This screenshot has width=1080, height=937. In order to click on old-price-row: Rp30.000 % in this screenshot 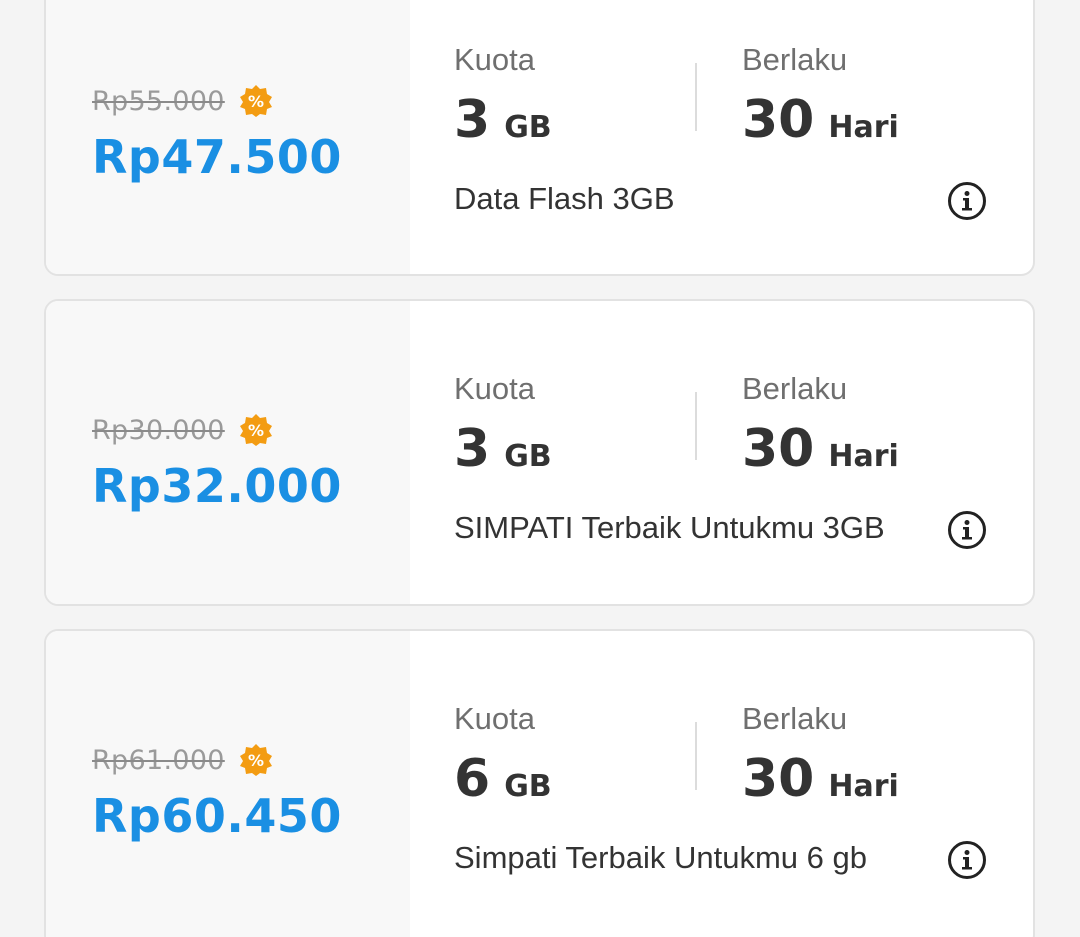, I will do `click(182, 430)`.